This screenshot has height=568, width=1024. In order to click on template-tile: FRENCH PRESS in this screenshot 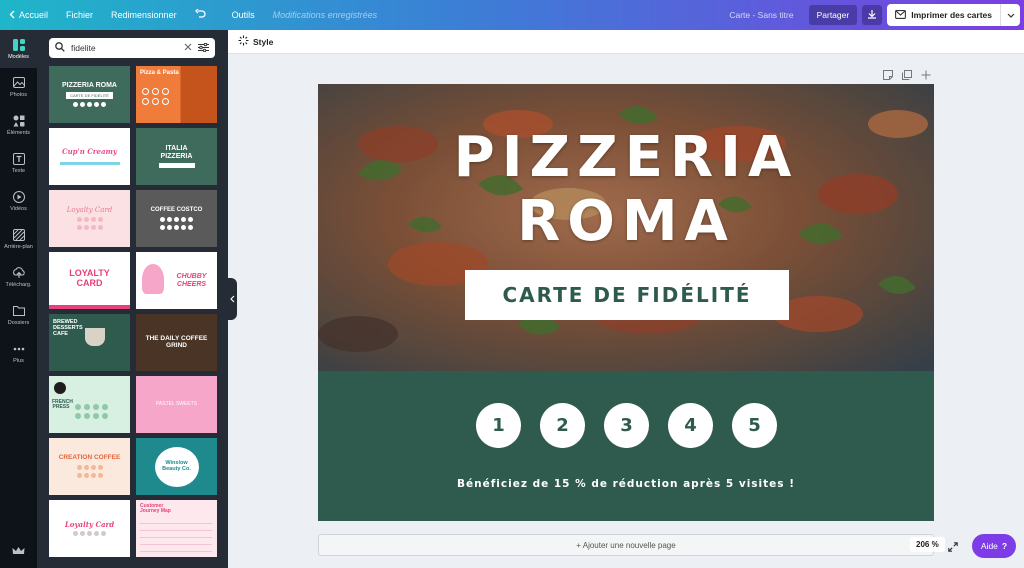, I will do `click(89, 404)`.